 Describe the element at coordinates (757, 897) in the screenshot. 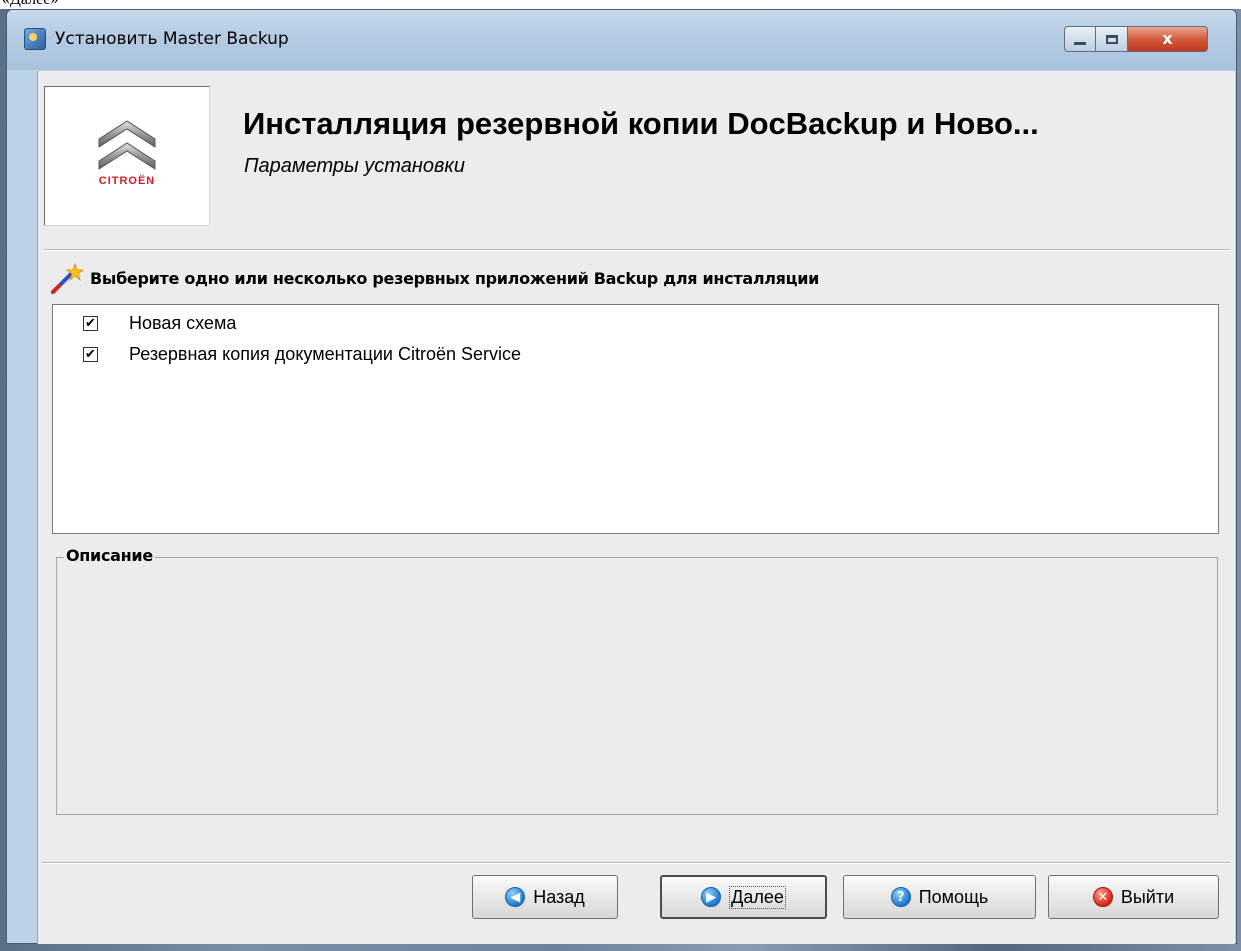

I see `next-button-label: Далее` at that location.